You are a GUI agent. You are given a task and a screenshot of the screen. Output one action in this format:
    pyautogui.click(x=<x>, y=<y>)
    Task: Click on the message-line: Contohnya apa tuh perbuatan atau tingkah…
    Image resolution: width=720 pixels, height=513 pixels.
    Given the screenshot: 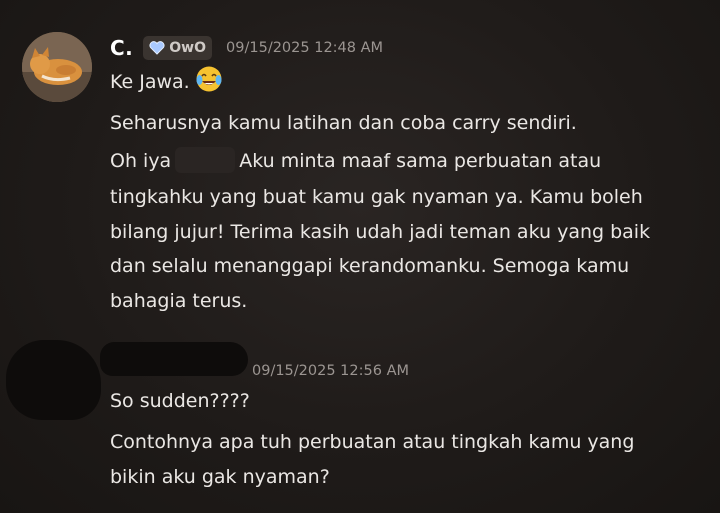 What is the action you would take?
    pyautogui.click(x=372, y=442)
    